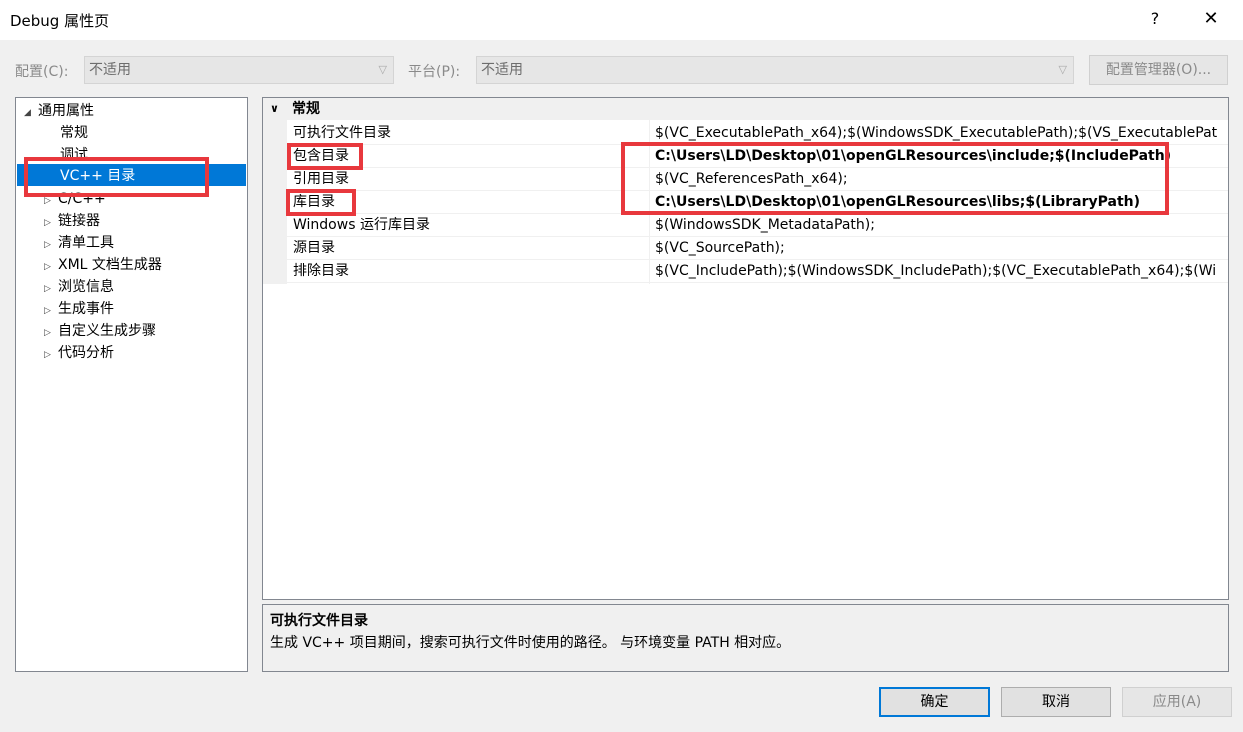 This screenshot has height=732, width=1243. I want to click on tree-item-label: 链接器, so click(79, 221).